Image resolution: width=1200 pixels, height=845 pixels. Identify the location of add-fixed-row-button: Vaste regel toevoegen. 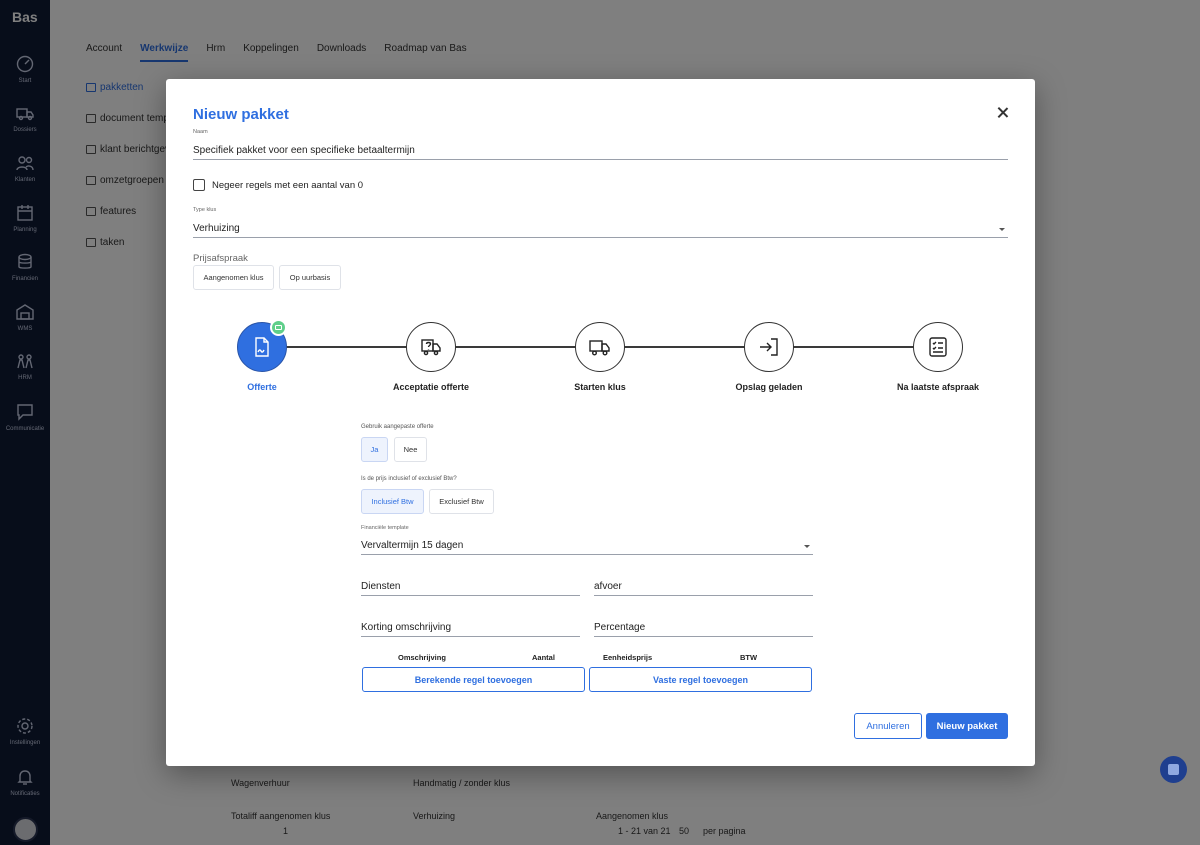
(700, 679).